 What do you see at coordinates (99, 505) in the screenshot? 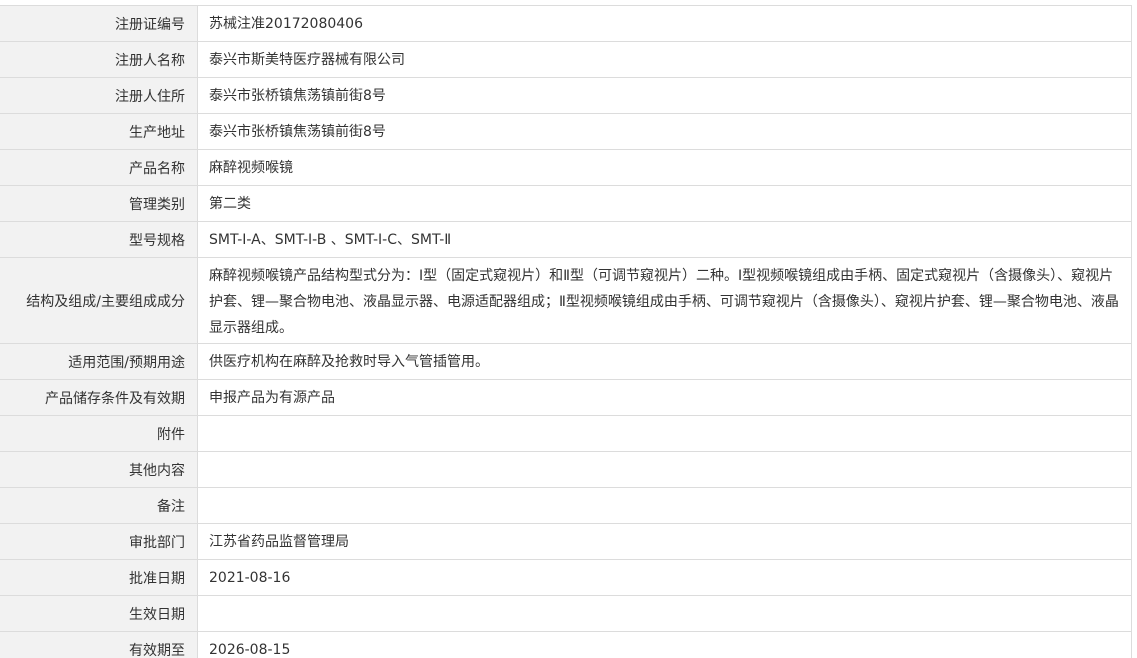
I see `field-label: 备注` at bounding box center [99, 505].